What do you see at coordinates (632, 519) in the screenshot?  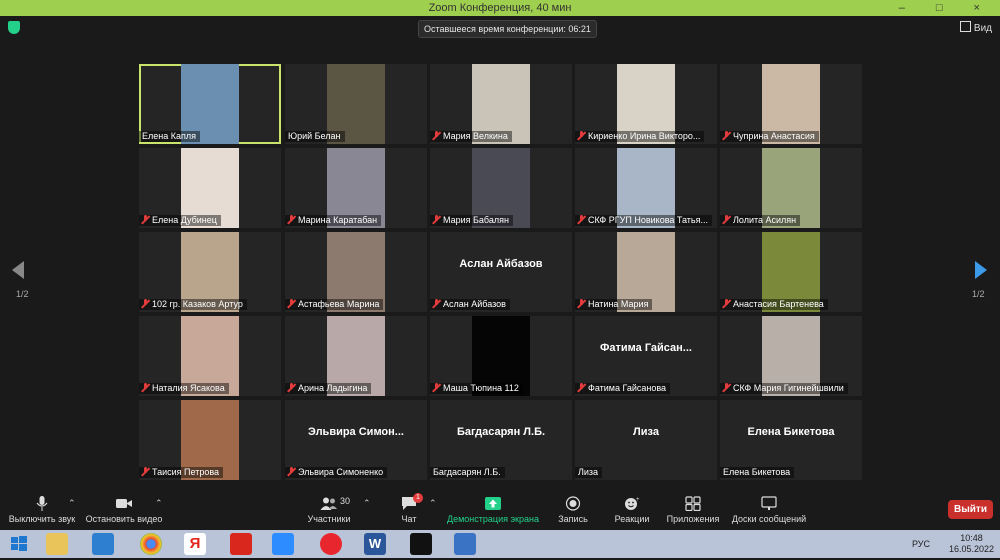 I see `reactions-label: Реакции` at bounding box center [632, 519].